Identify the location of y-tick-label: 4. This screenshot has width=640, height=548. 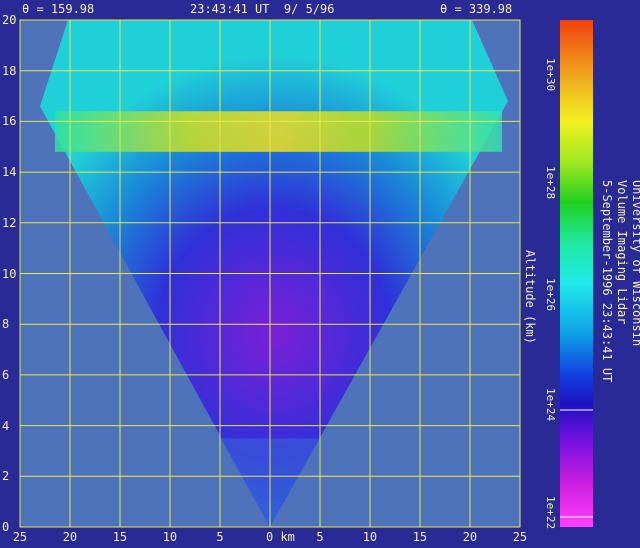
(6, 425).